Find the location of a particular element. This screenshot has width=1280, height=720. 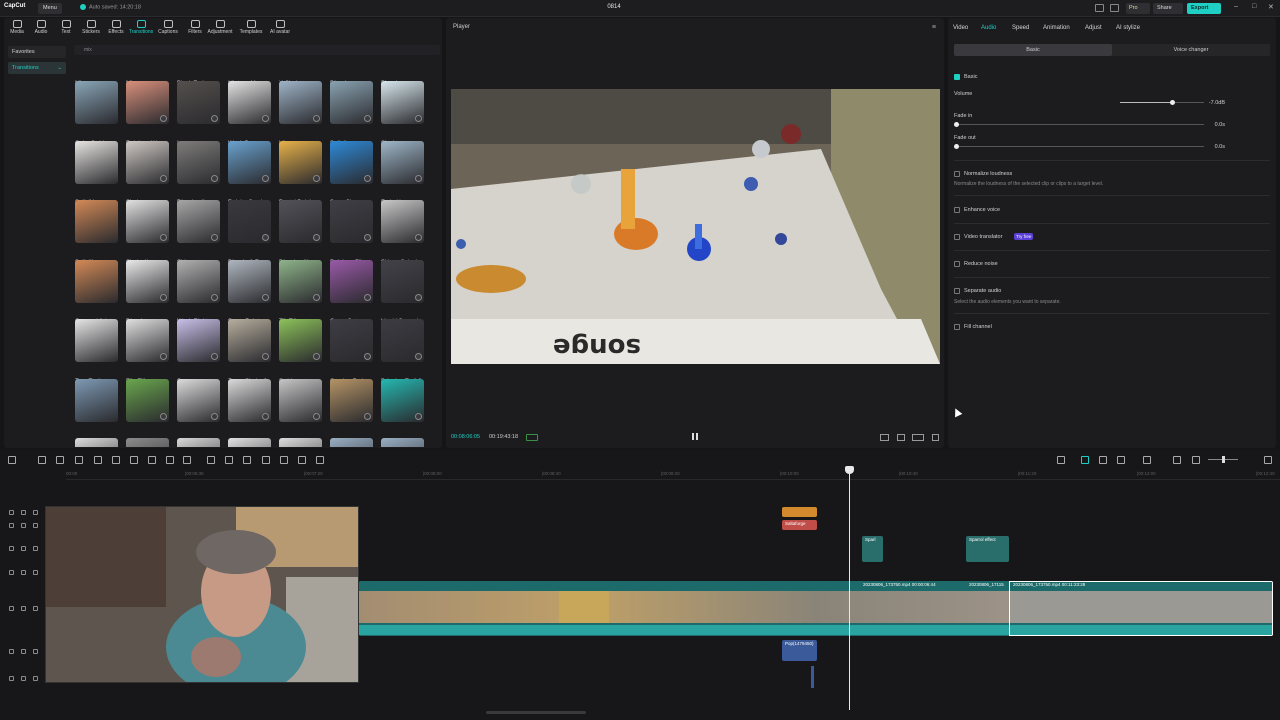

fullscreen-icon is located at coordinates (935, 437).